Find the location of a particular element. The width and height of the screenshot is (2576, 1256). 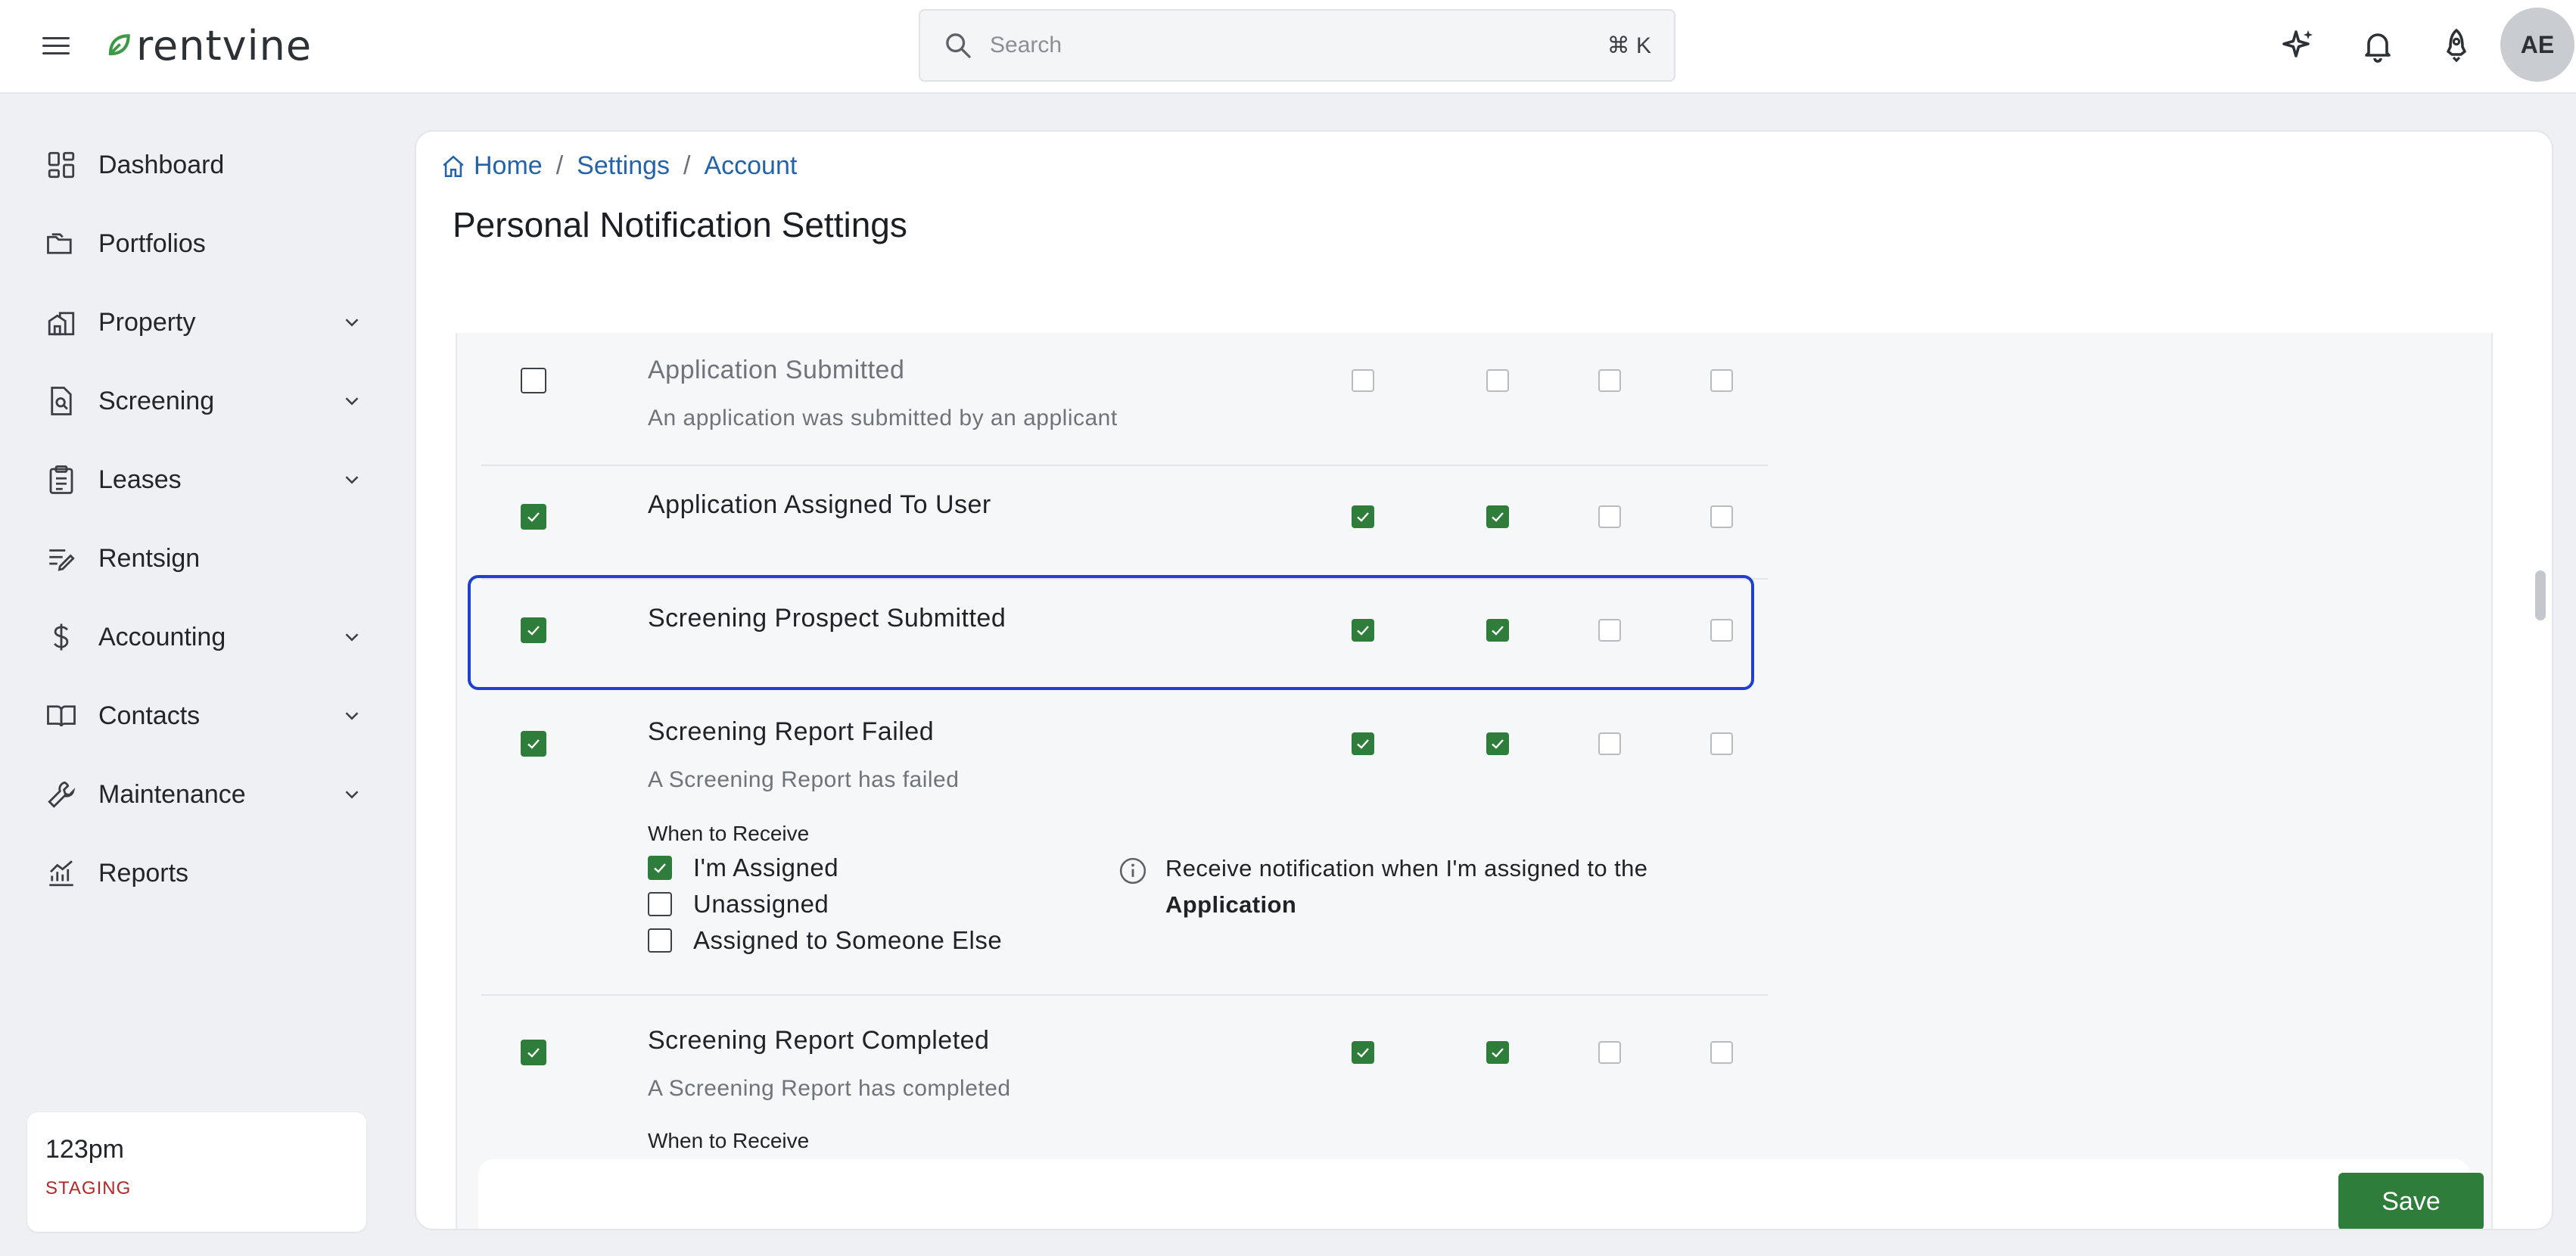

save-button: Save is located at coordinates (2411, 1201).